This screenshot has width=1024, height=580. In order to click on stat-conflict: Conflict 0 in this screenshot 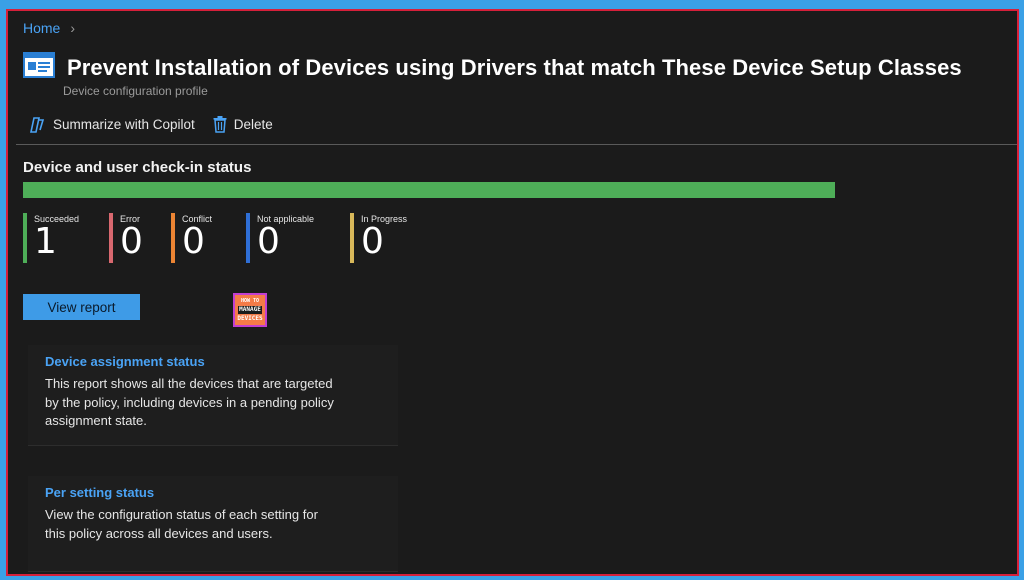, I will do `click(208, 238)`.